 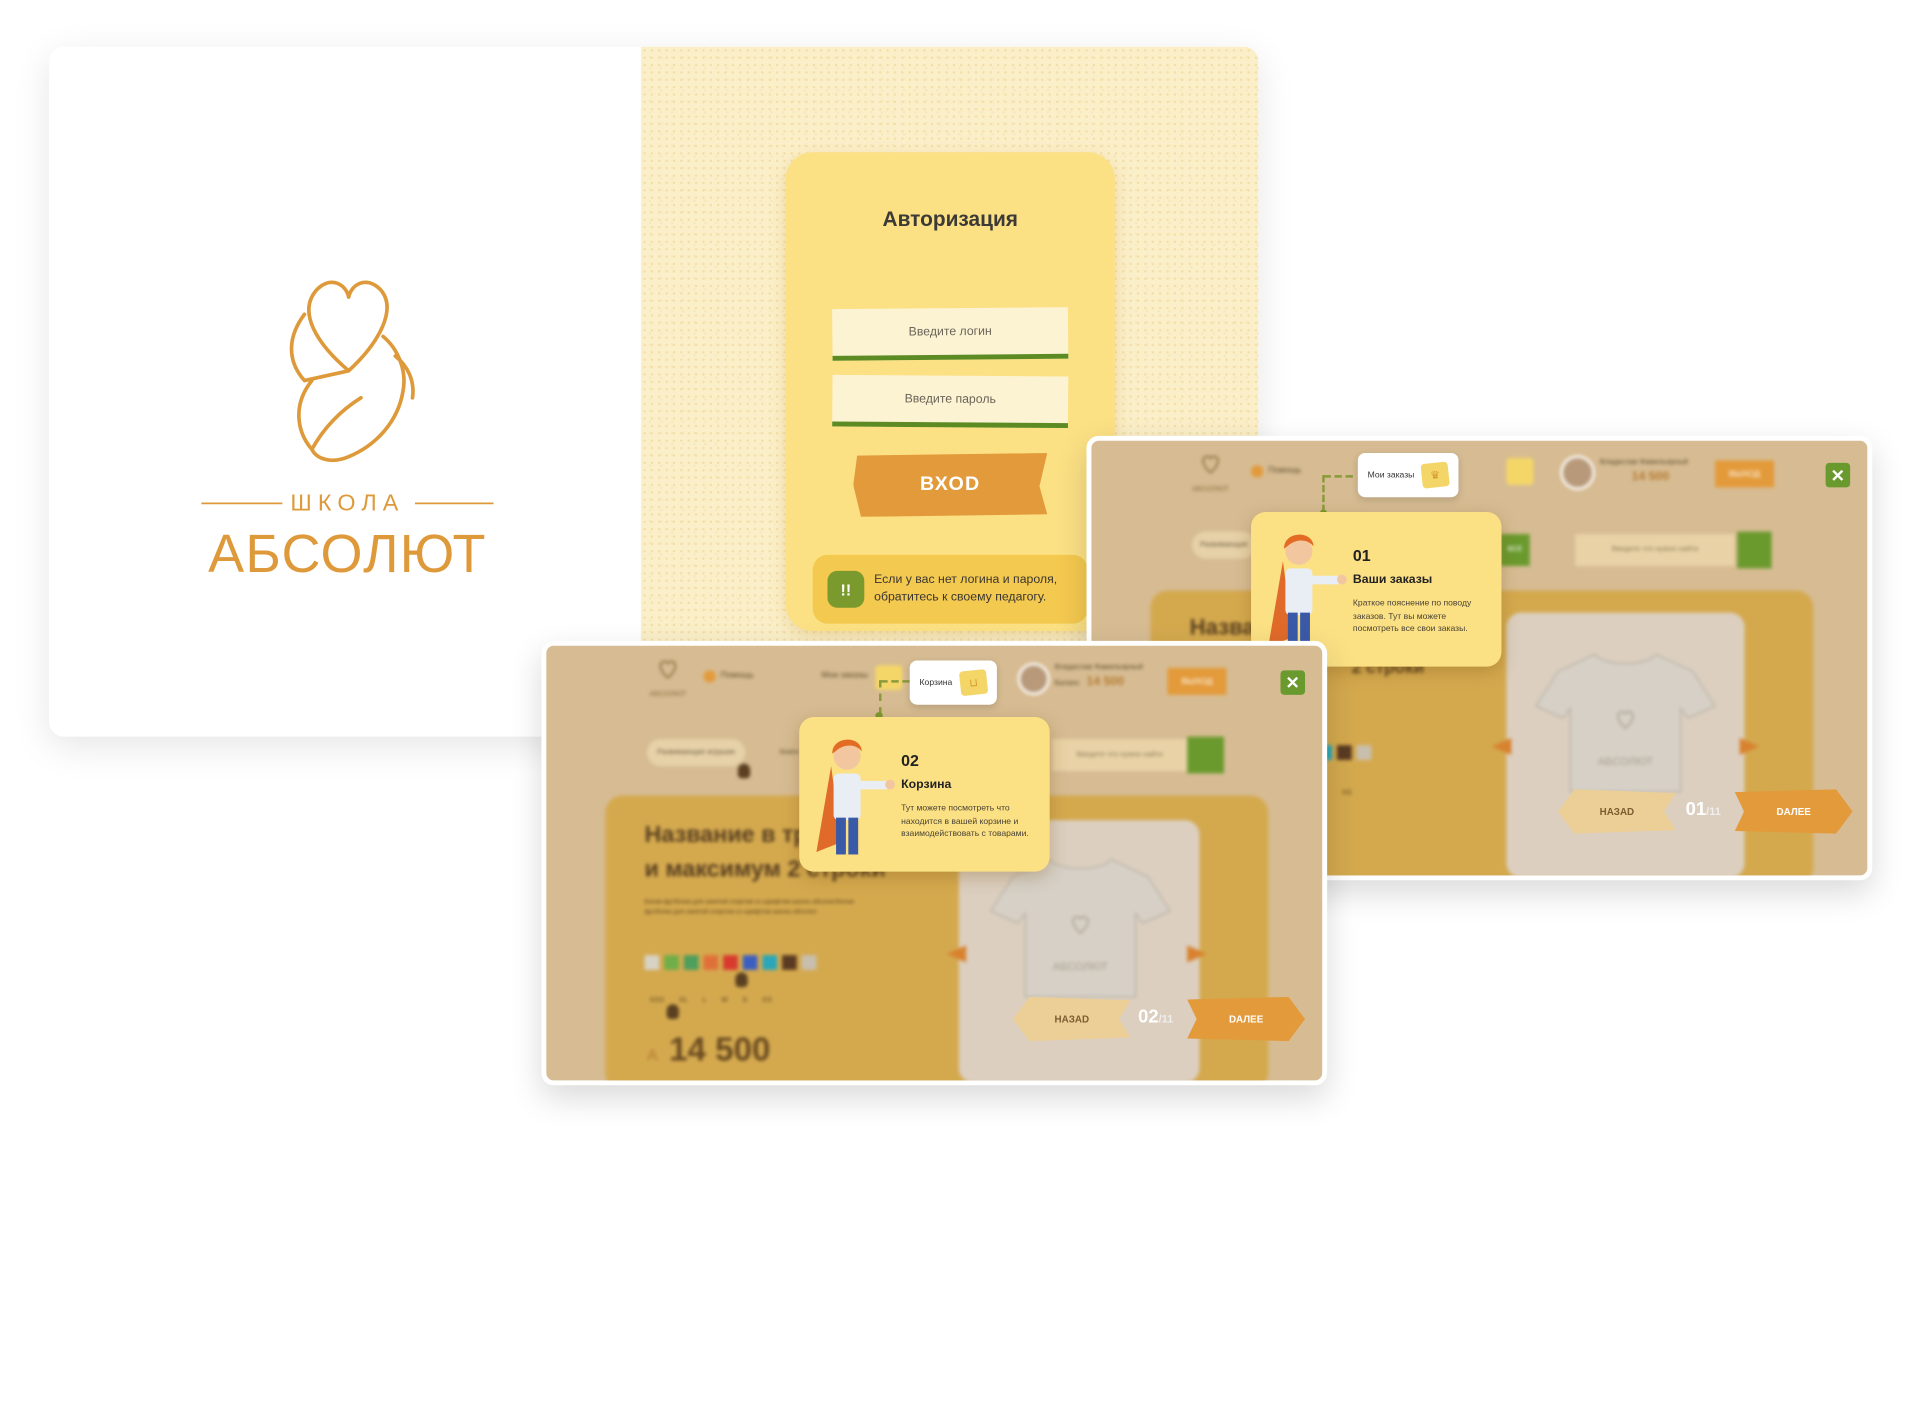 What do you see at coordinates (950, 485) in the screenshot?
I see `login-button: ВХОD` at bounding box center [950, 485].